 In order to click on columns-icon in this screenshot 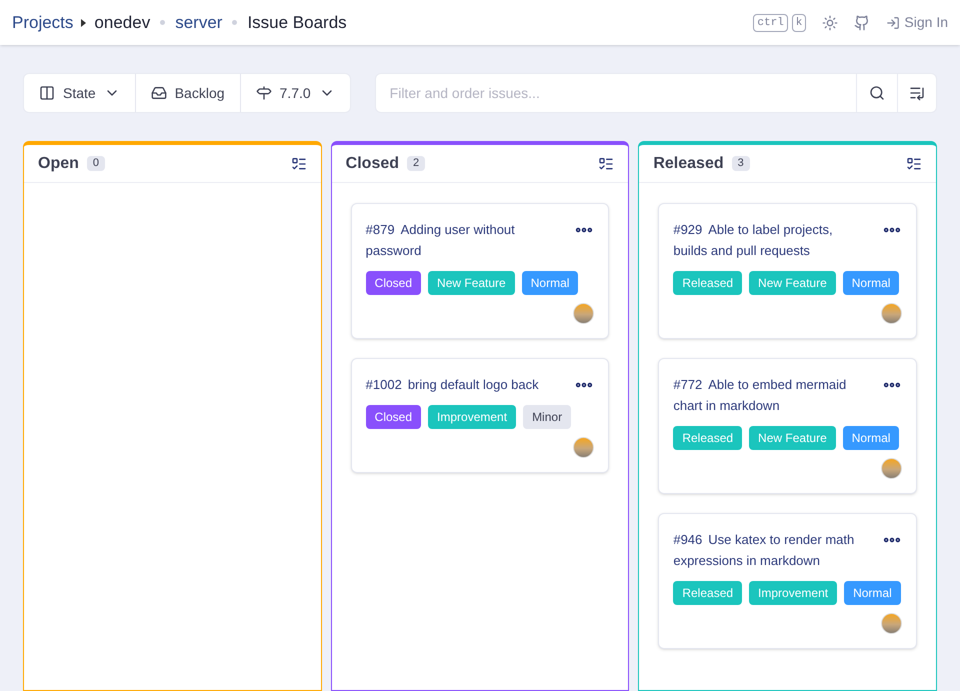, I will do `click(47, 93)`.